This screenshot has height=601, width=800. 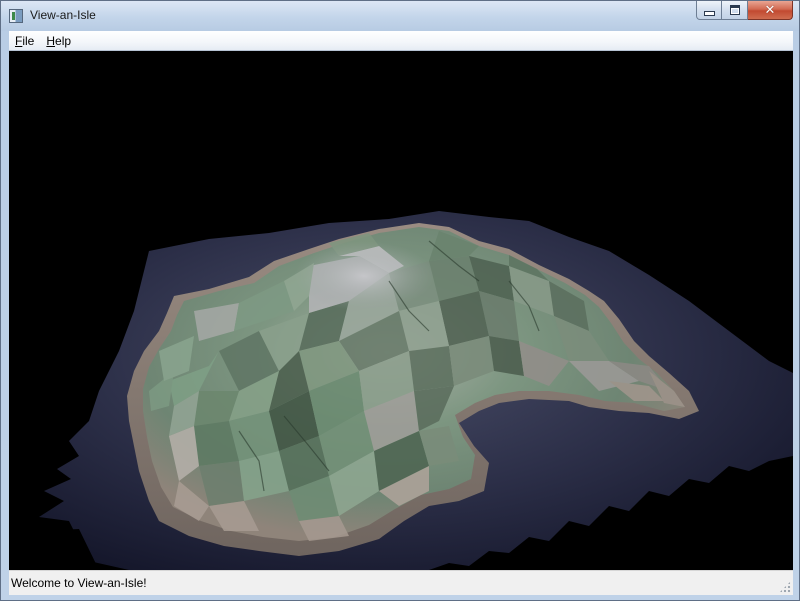 I want to click on close-button: ✕, so click(x=770, y=10).